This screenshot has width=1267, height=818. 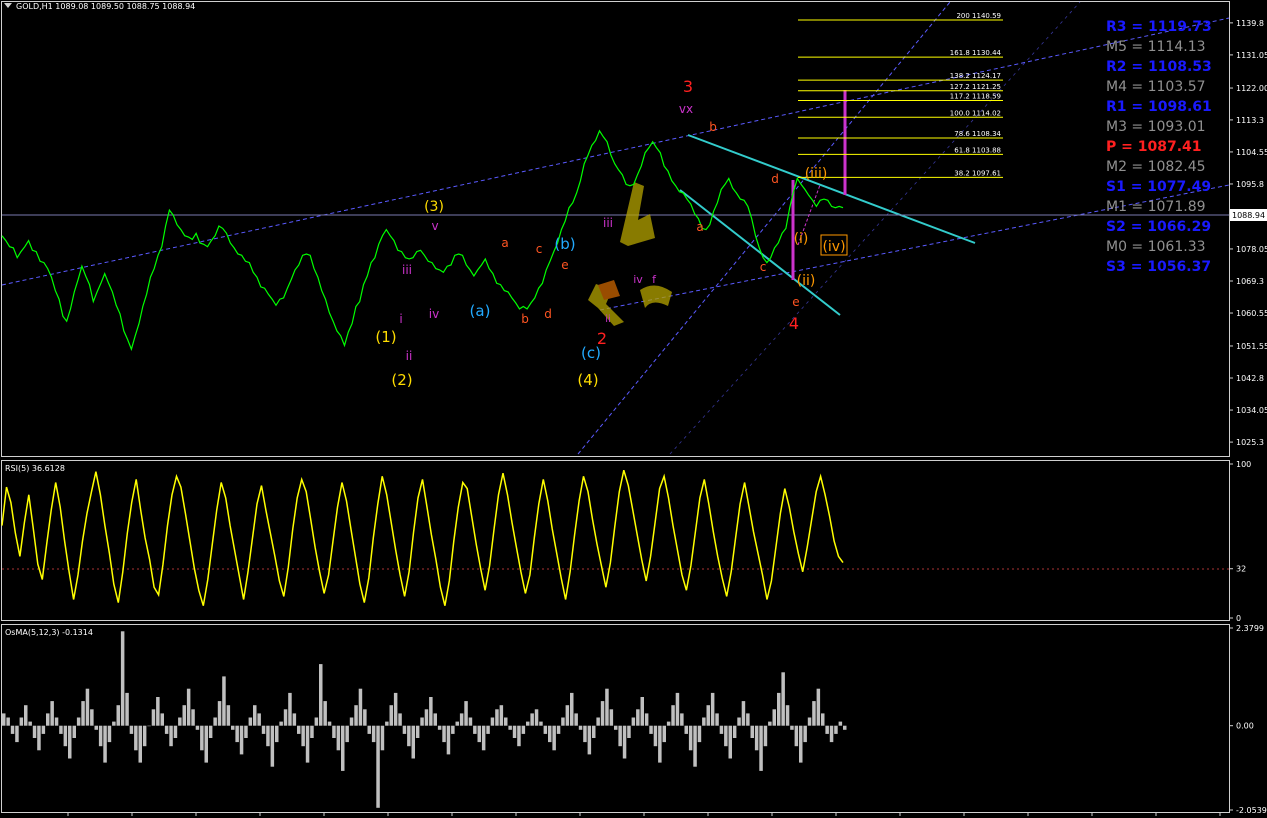 I want to click on wave-label: (b), so click(x=564, y=244).